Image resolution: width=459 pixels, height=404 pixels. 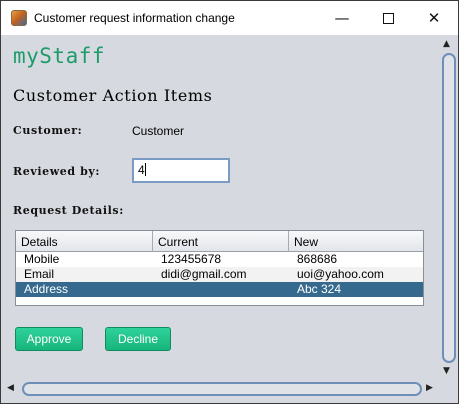 What do you see at coordinates (113, 95) in the screenshot?
I see `page-title: Customer Action Items` at bounding box center [113, 95].